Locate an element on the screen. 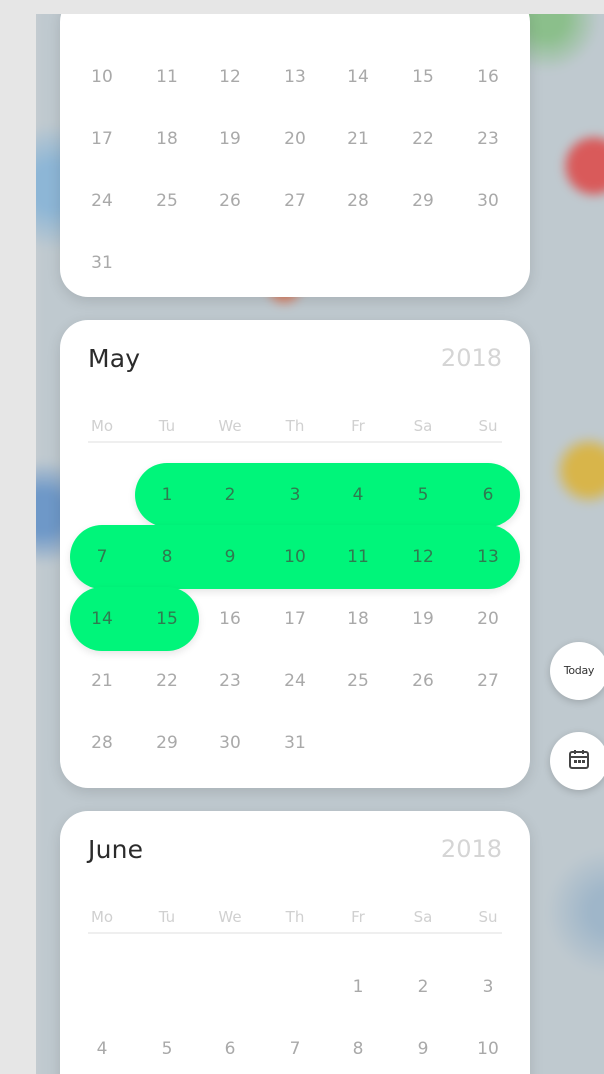 The width and height of the screenshot is (604, 1074). calendar-button is located at coordinates (577, 761).